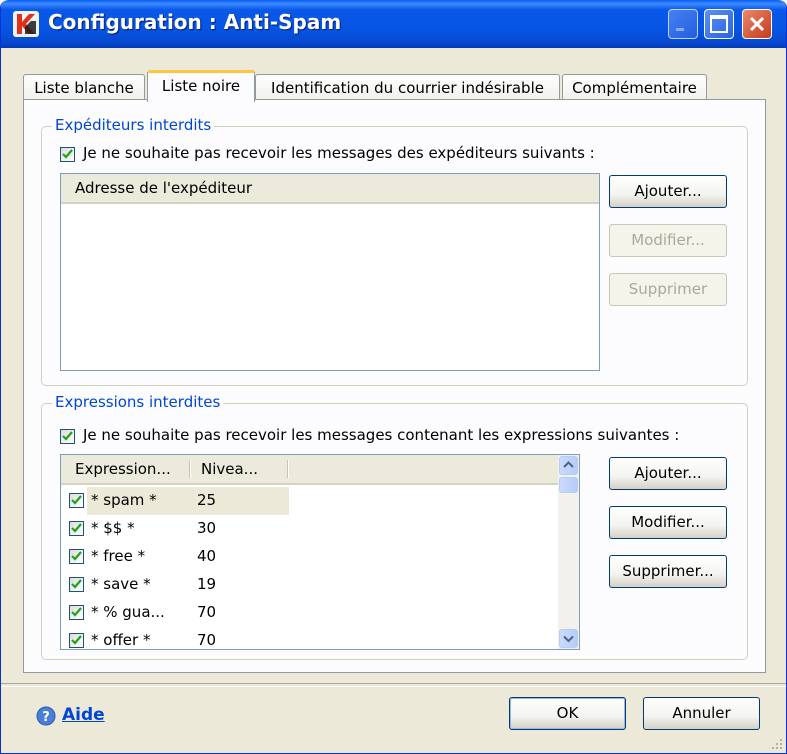 This screenshot has height=754, width=787. What do you see at coordinates (568, 485) in the screenshot?
I see `scroll-thumb` at bounding box center [568, 485].